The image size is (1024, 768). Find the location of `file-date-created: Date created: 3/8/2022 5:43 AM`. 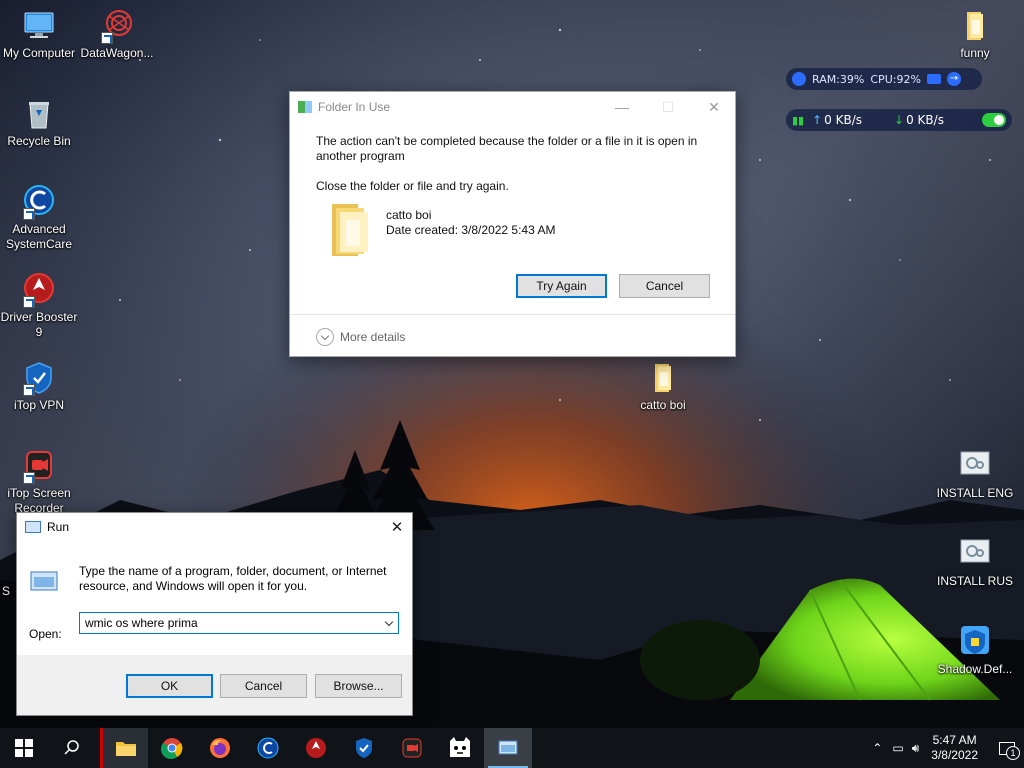

file-date-created: Date created: 3/8/2022 5:43 AM is located at coordinates (471, 230).